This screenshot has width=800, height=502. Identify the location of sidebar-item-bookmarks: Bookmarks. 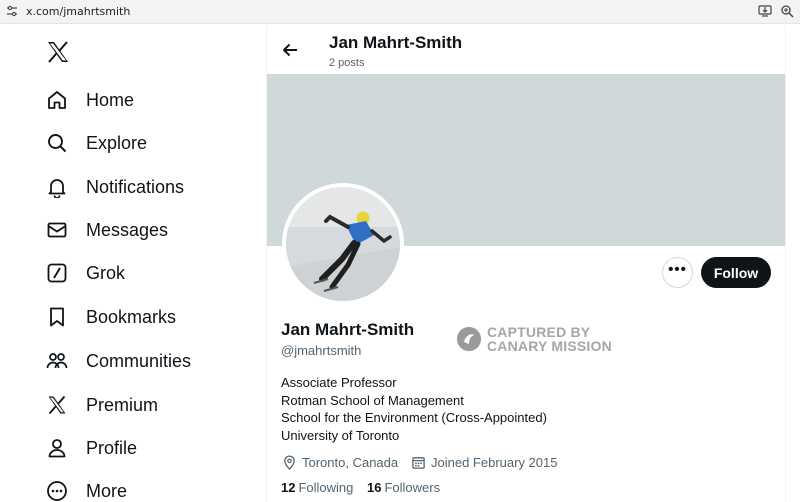
(111, 317).